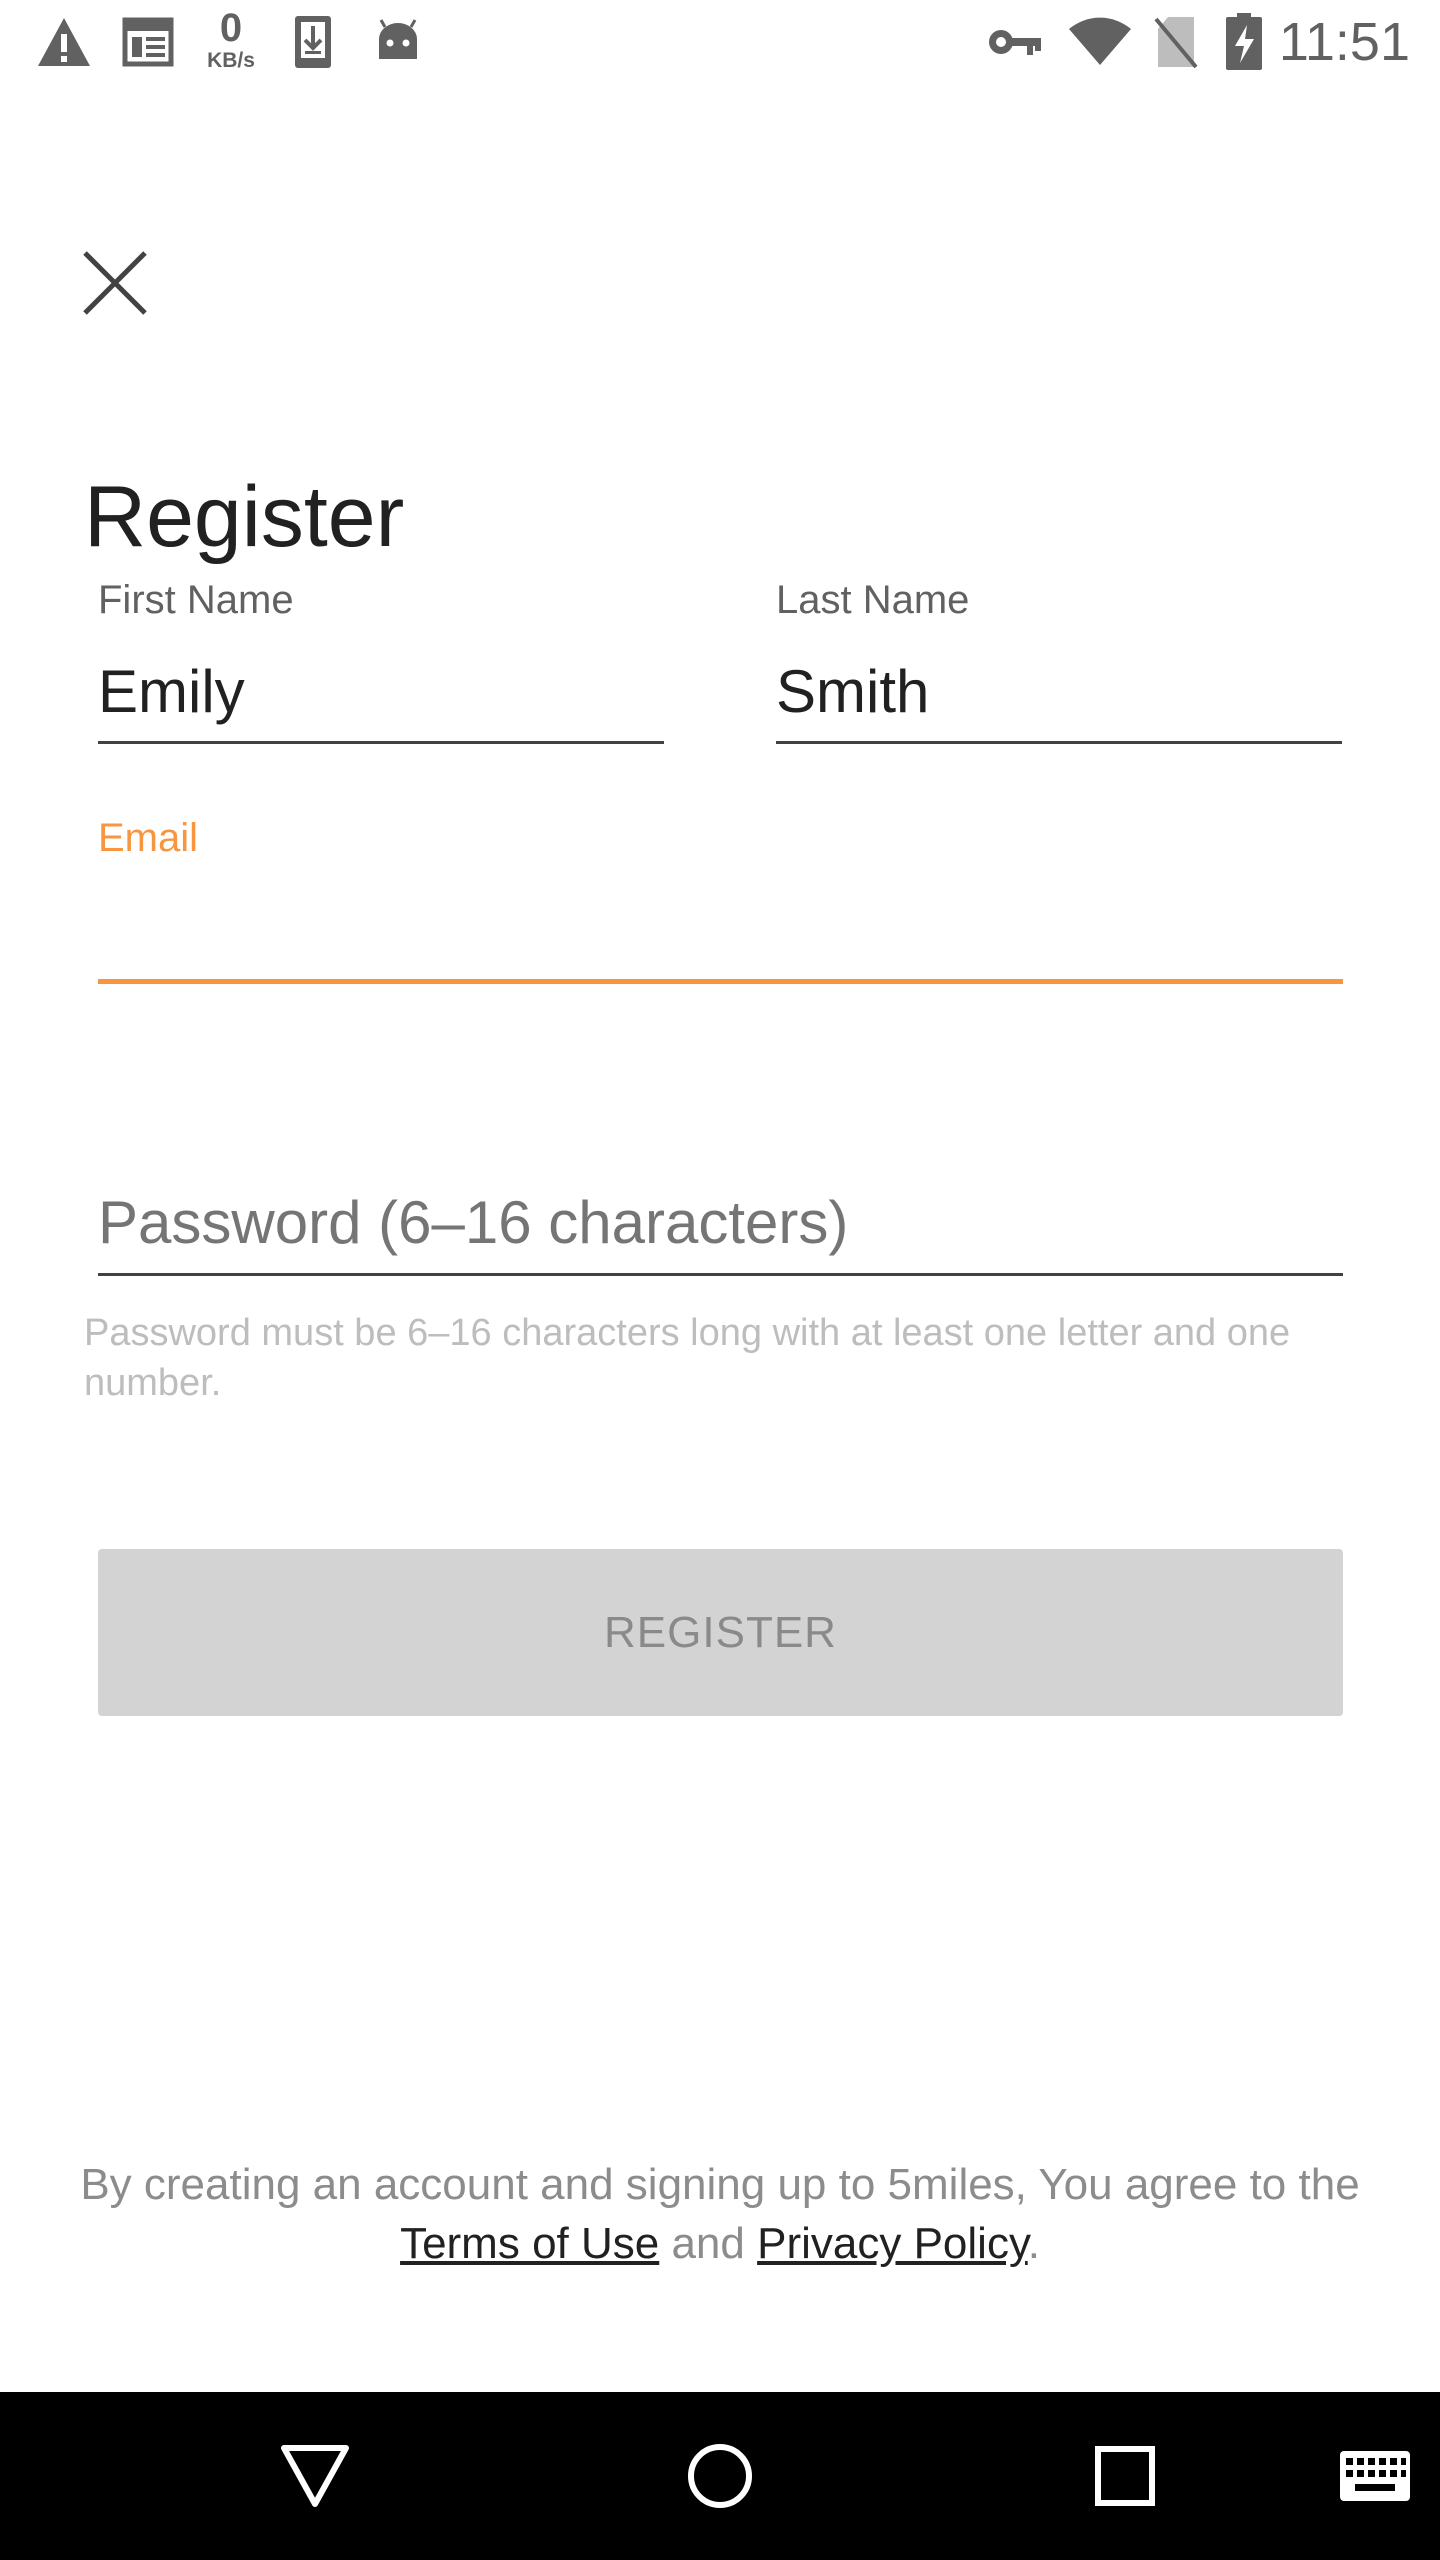 This screenshot has height=2560, width=1440. What do you see at coordinates (231, 60) in the screenshot?
I see `net-speed-unit: KB/s` at bounding box center [231, 60].